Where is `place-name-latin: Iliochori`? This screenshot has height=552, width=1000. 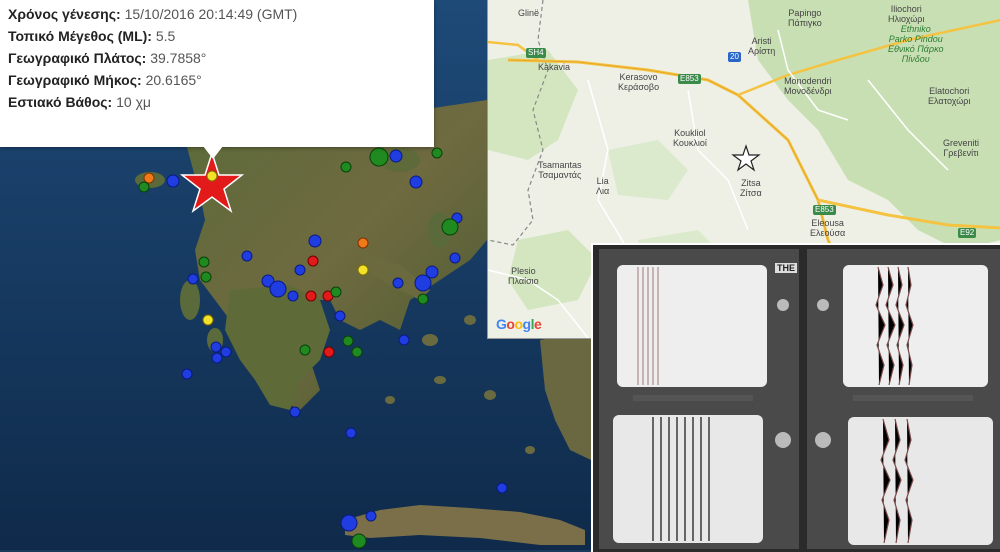
place-name-latin: Iliochori is located at coordinates (906, 9).